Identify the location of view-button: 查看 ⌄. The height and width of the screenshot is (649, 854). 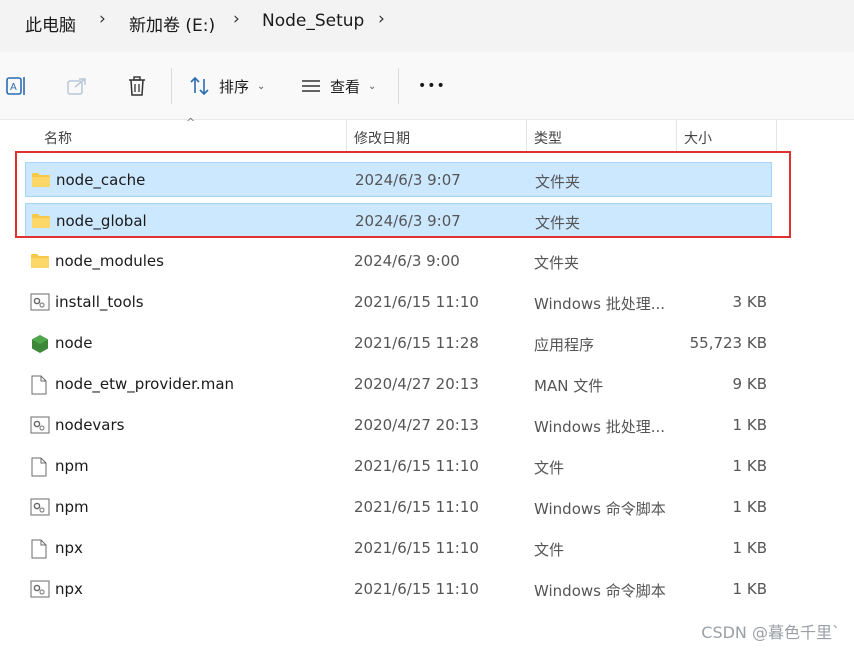
(338, 86).